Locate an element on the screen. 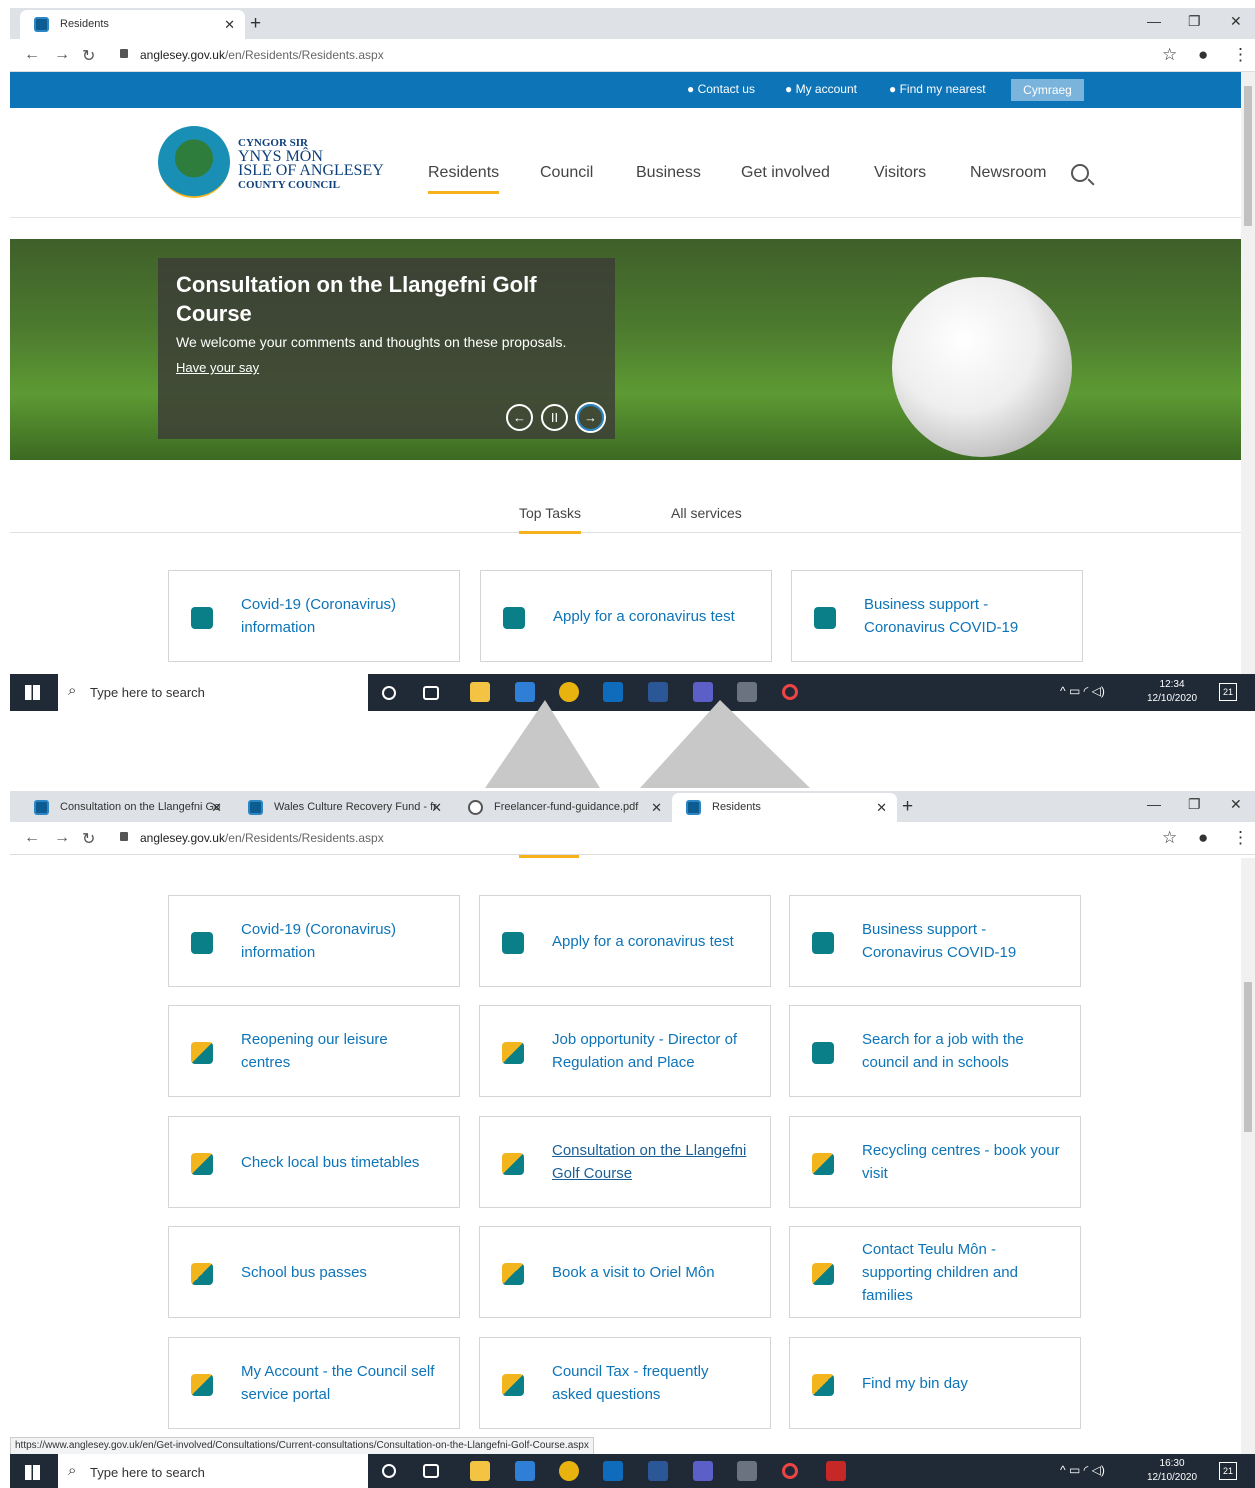 Image resolution: width=1255 pixels, height=1488 pixels. pdf-reader-icon is located at coordinates (836, 1471).